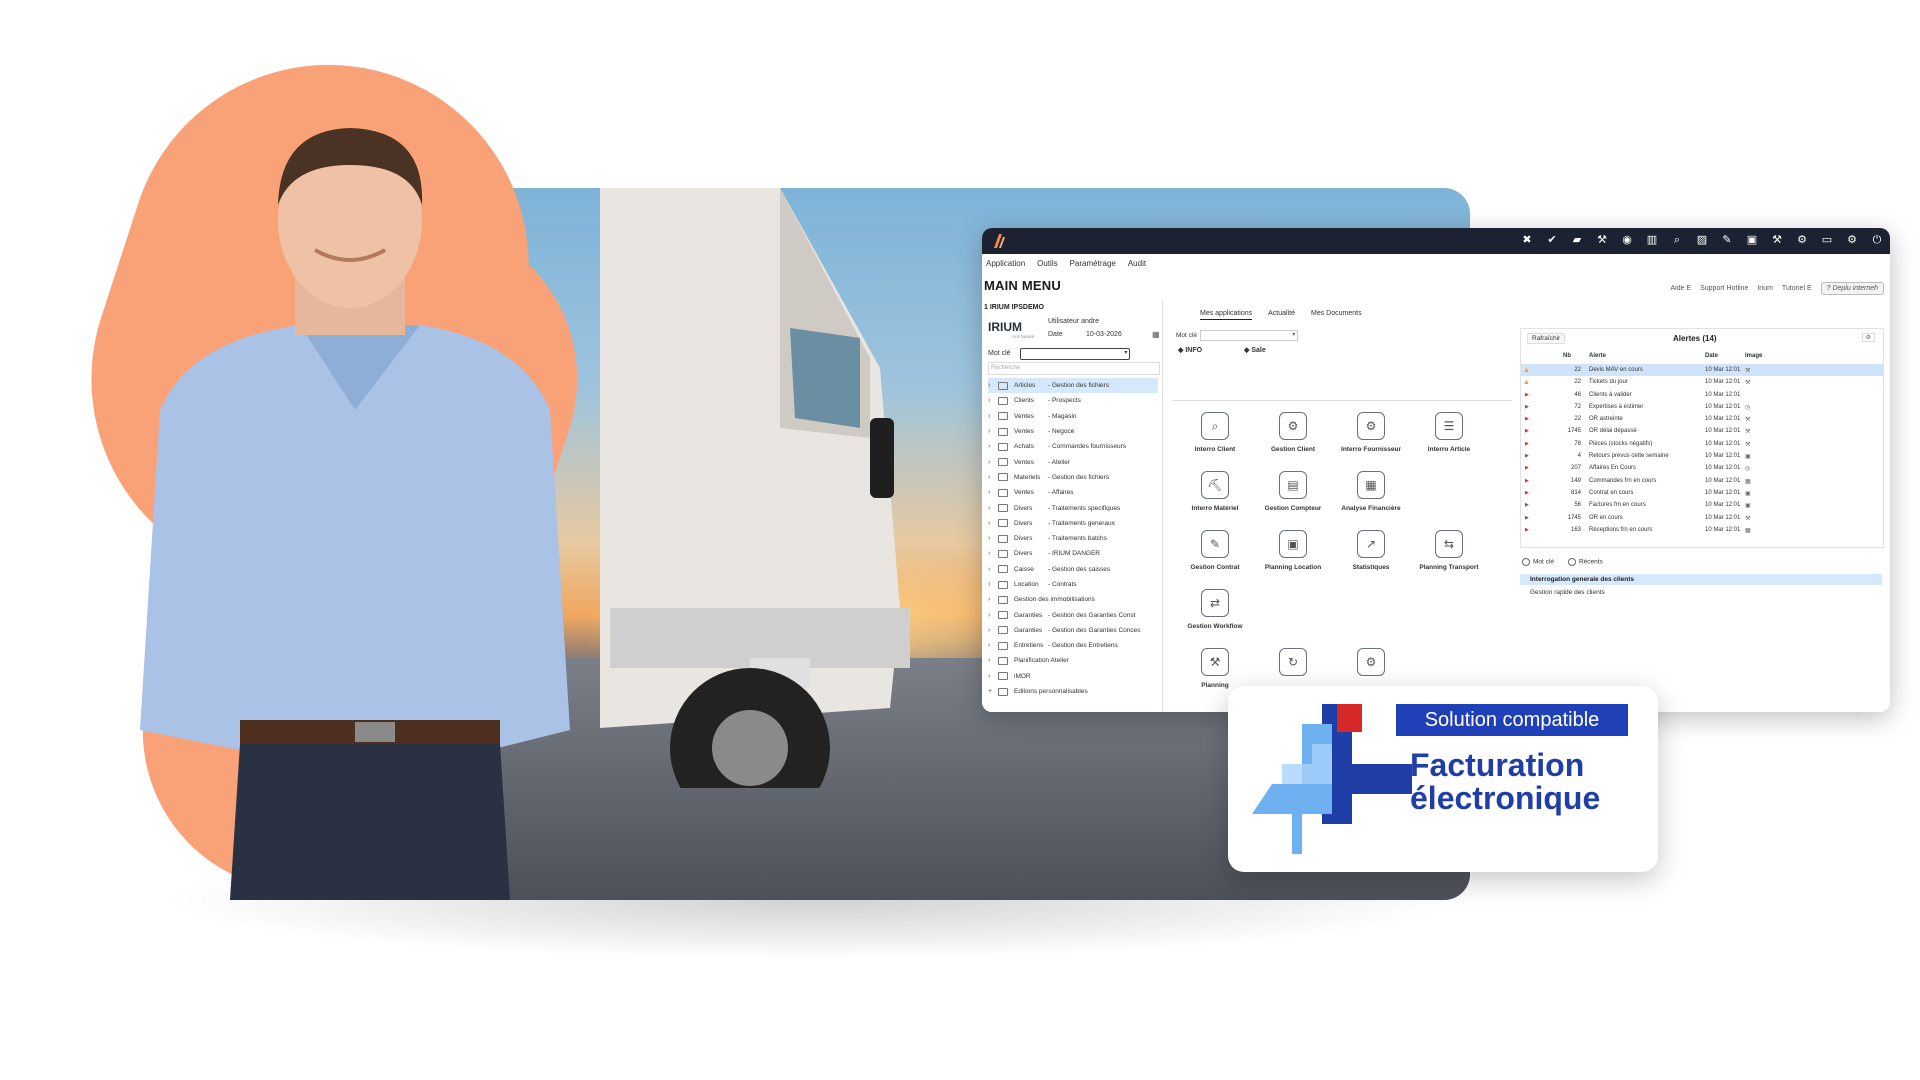 The image size is (1920, 1080). I want to click on app-tile: ▦ Analyse Financière, so click(1371, 491).